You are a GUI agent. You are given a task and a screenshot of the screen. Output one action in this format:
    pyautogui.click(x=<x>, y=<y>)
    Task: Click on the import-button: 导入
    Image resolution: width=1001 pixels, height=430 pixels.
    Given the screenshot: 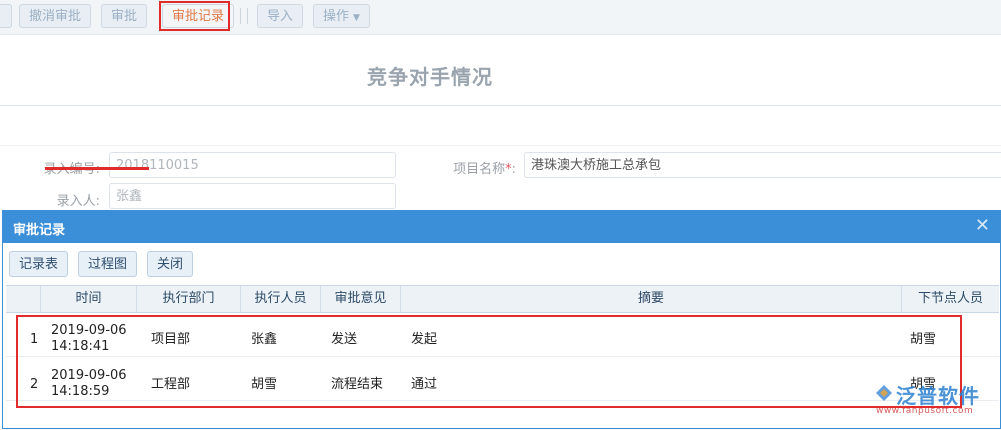 What is the action you would take?
    pyautogui.click(x=280, y=16)
    